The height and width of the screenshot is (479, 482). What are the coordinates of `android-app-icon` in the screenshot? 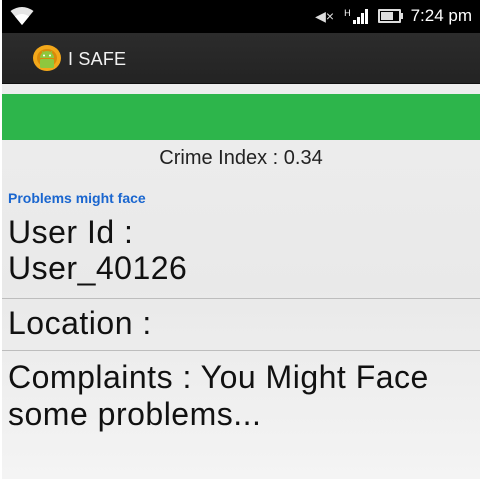 It's located at (47, 58).